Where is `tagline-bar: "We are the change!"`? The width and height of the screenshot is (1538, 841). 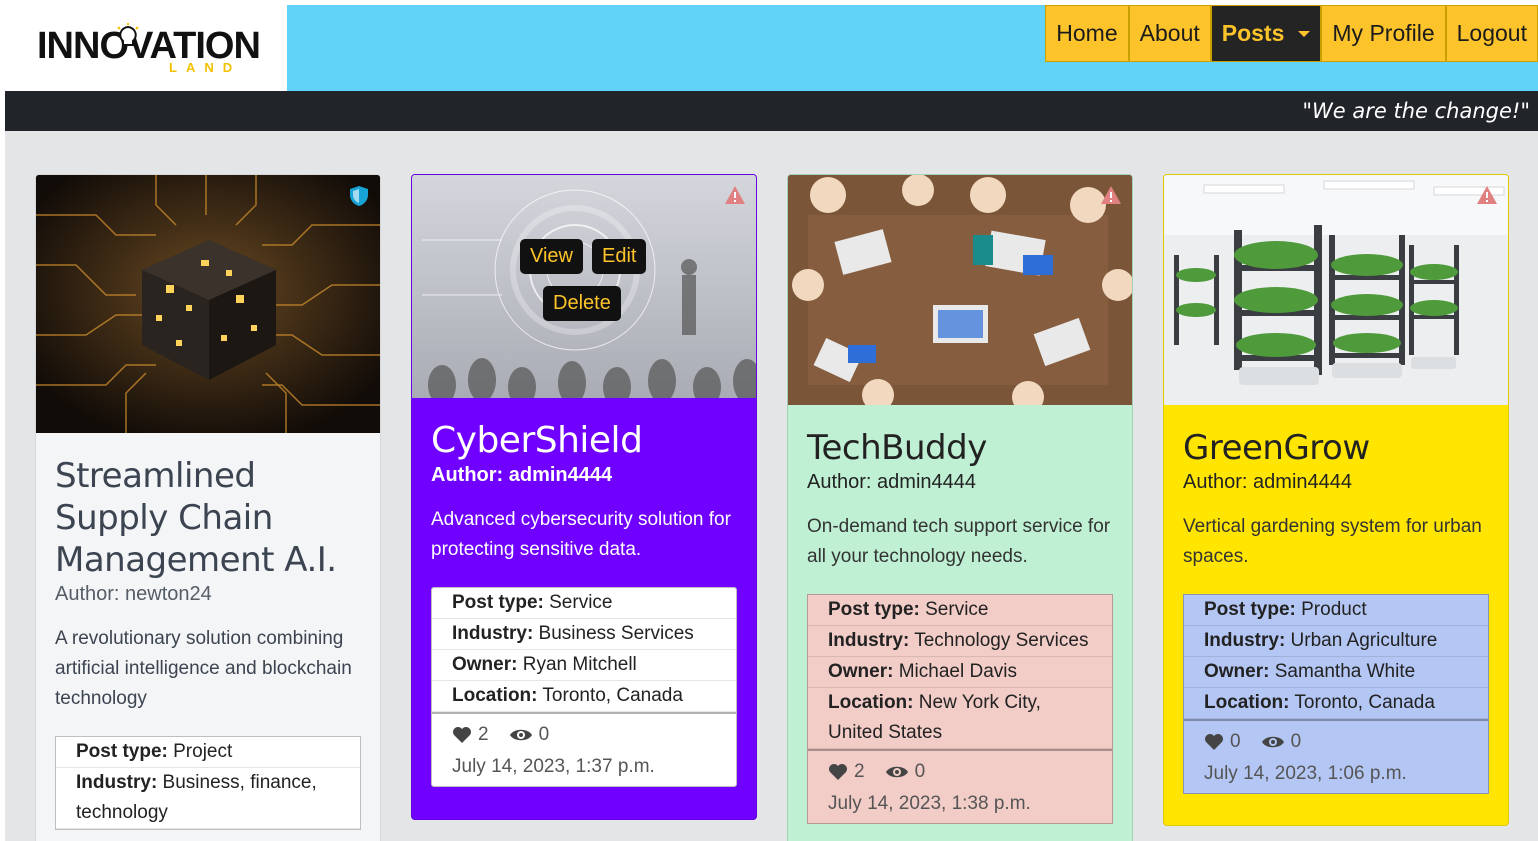 tagline-bar: "We are the change!" is located at coordinates (771, 111).